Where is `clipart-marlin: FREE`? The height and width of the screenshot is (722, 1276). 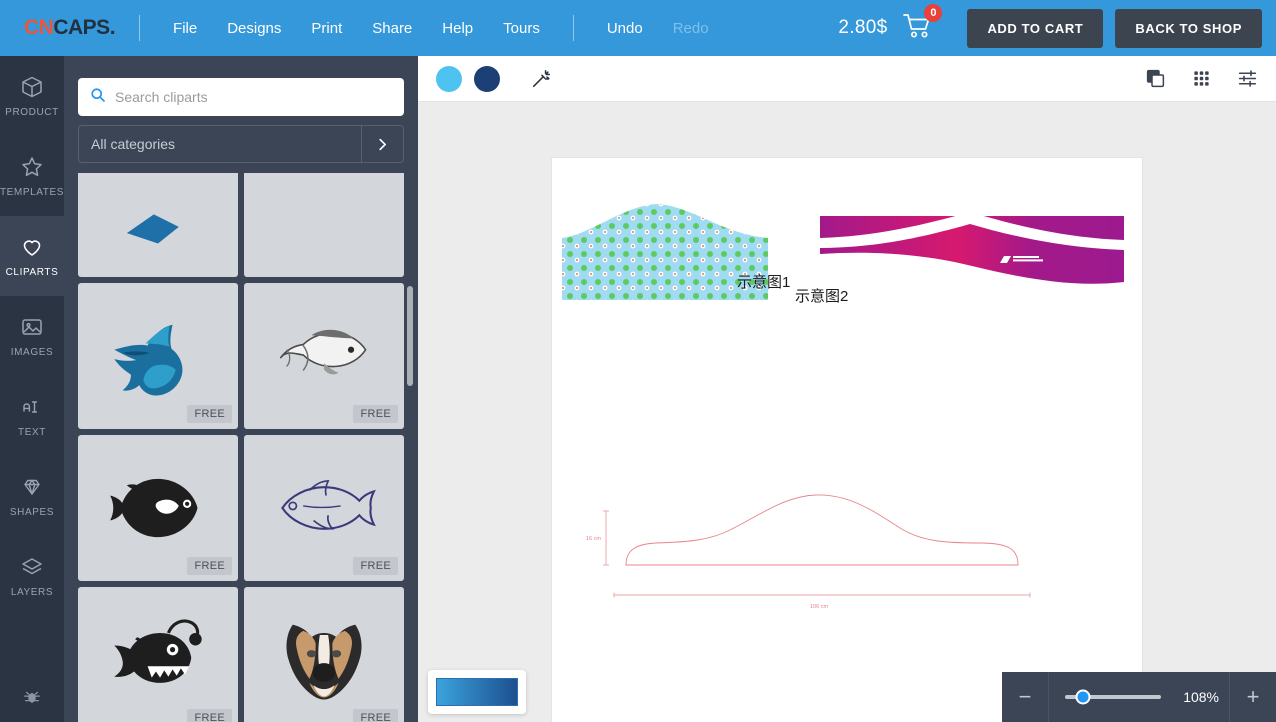 clipart-marlin: FREE is located at coordinates (158, 356).